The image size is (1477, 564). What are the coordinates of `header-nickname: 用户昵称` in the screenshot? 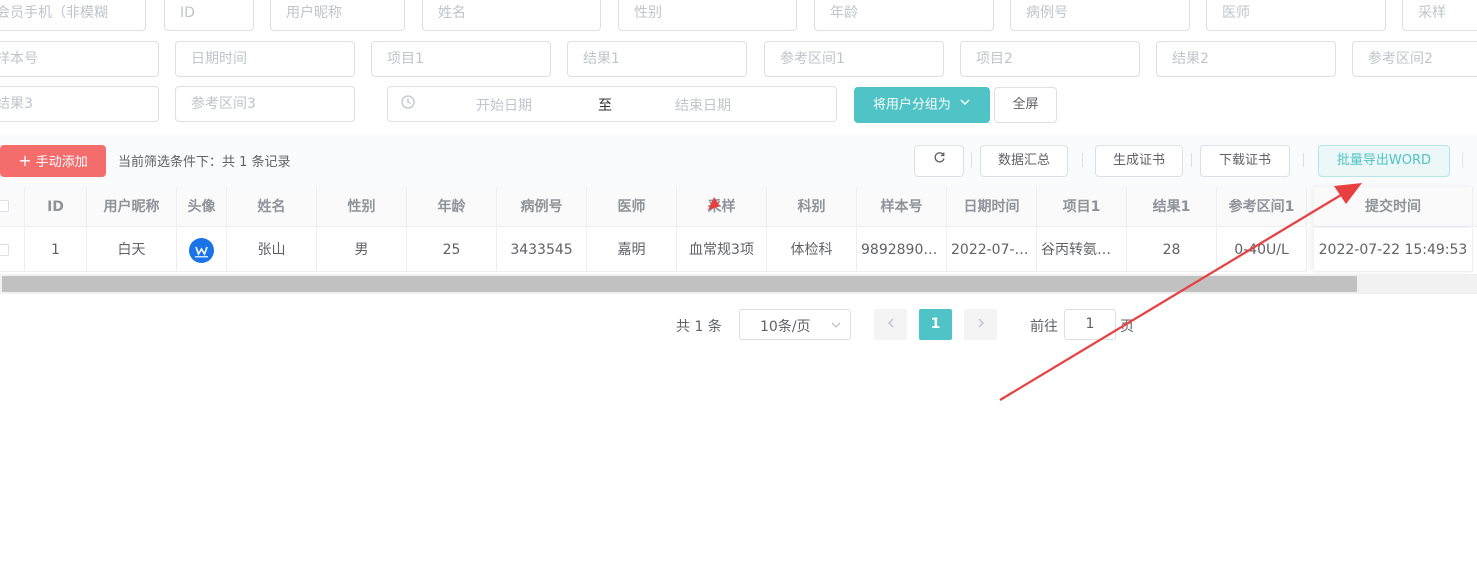 It's located at (132, 207).